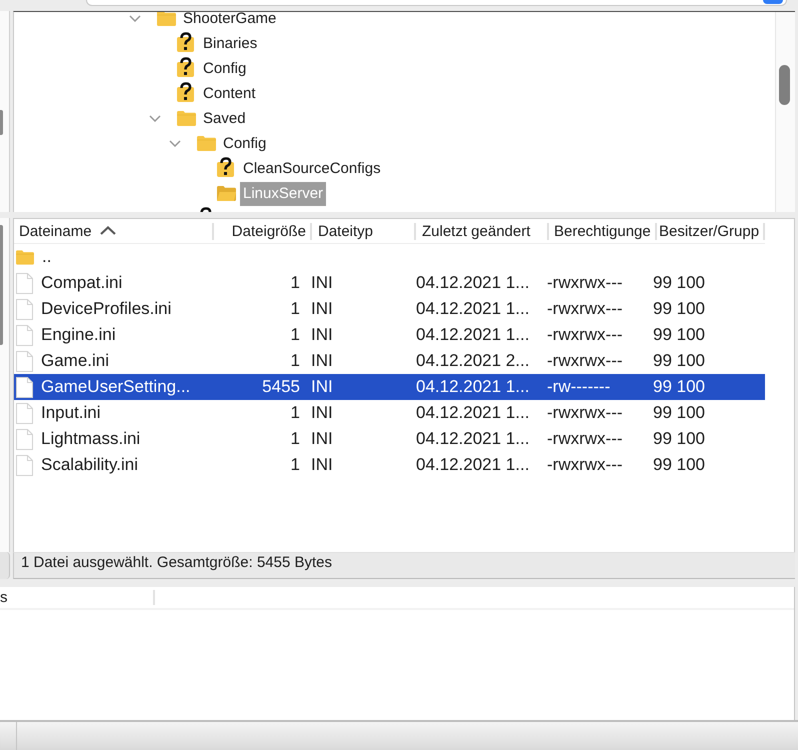 The height and width of the screenshot is (750, 798). I want to click on file-row: Engine.ini 1 INI 04.12.2021 1... -rwxrwx--- 99 100, so click(389, 335).